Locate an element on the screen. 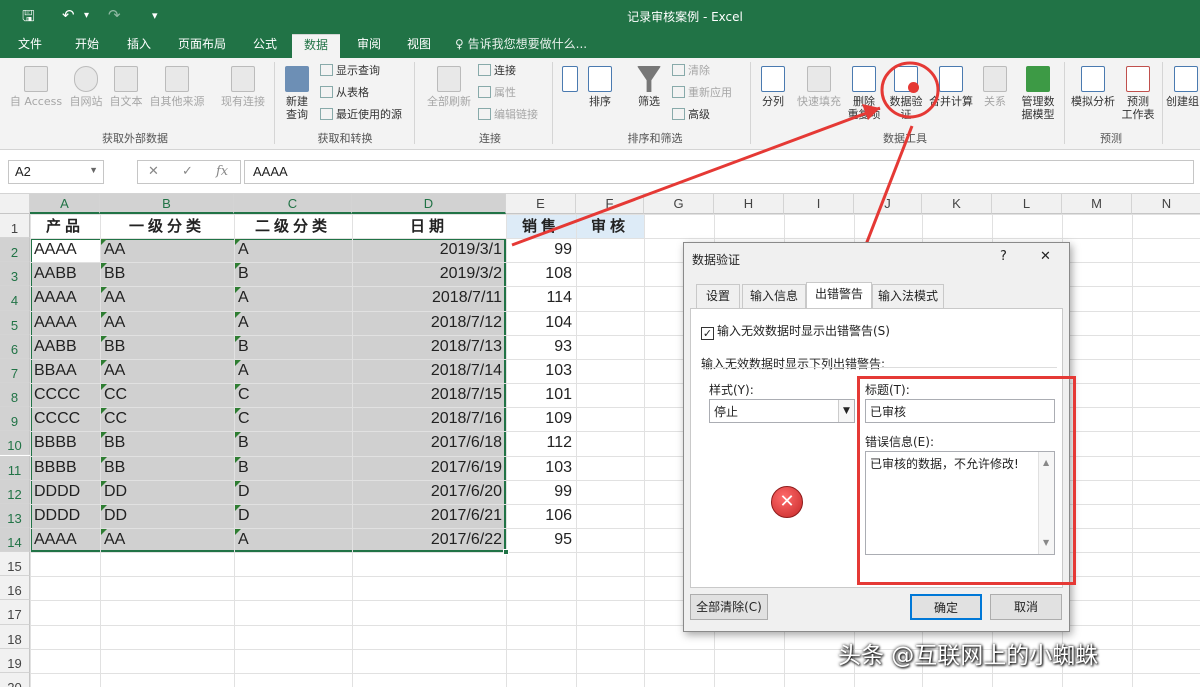 The image size is (1200, 687). clear-filter-button: 清除 is located at coordinates (691, 71).